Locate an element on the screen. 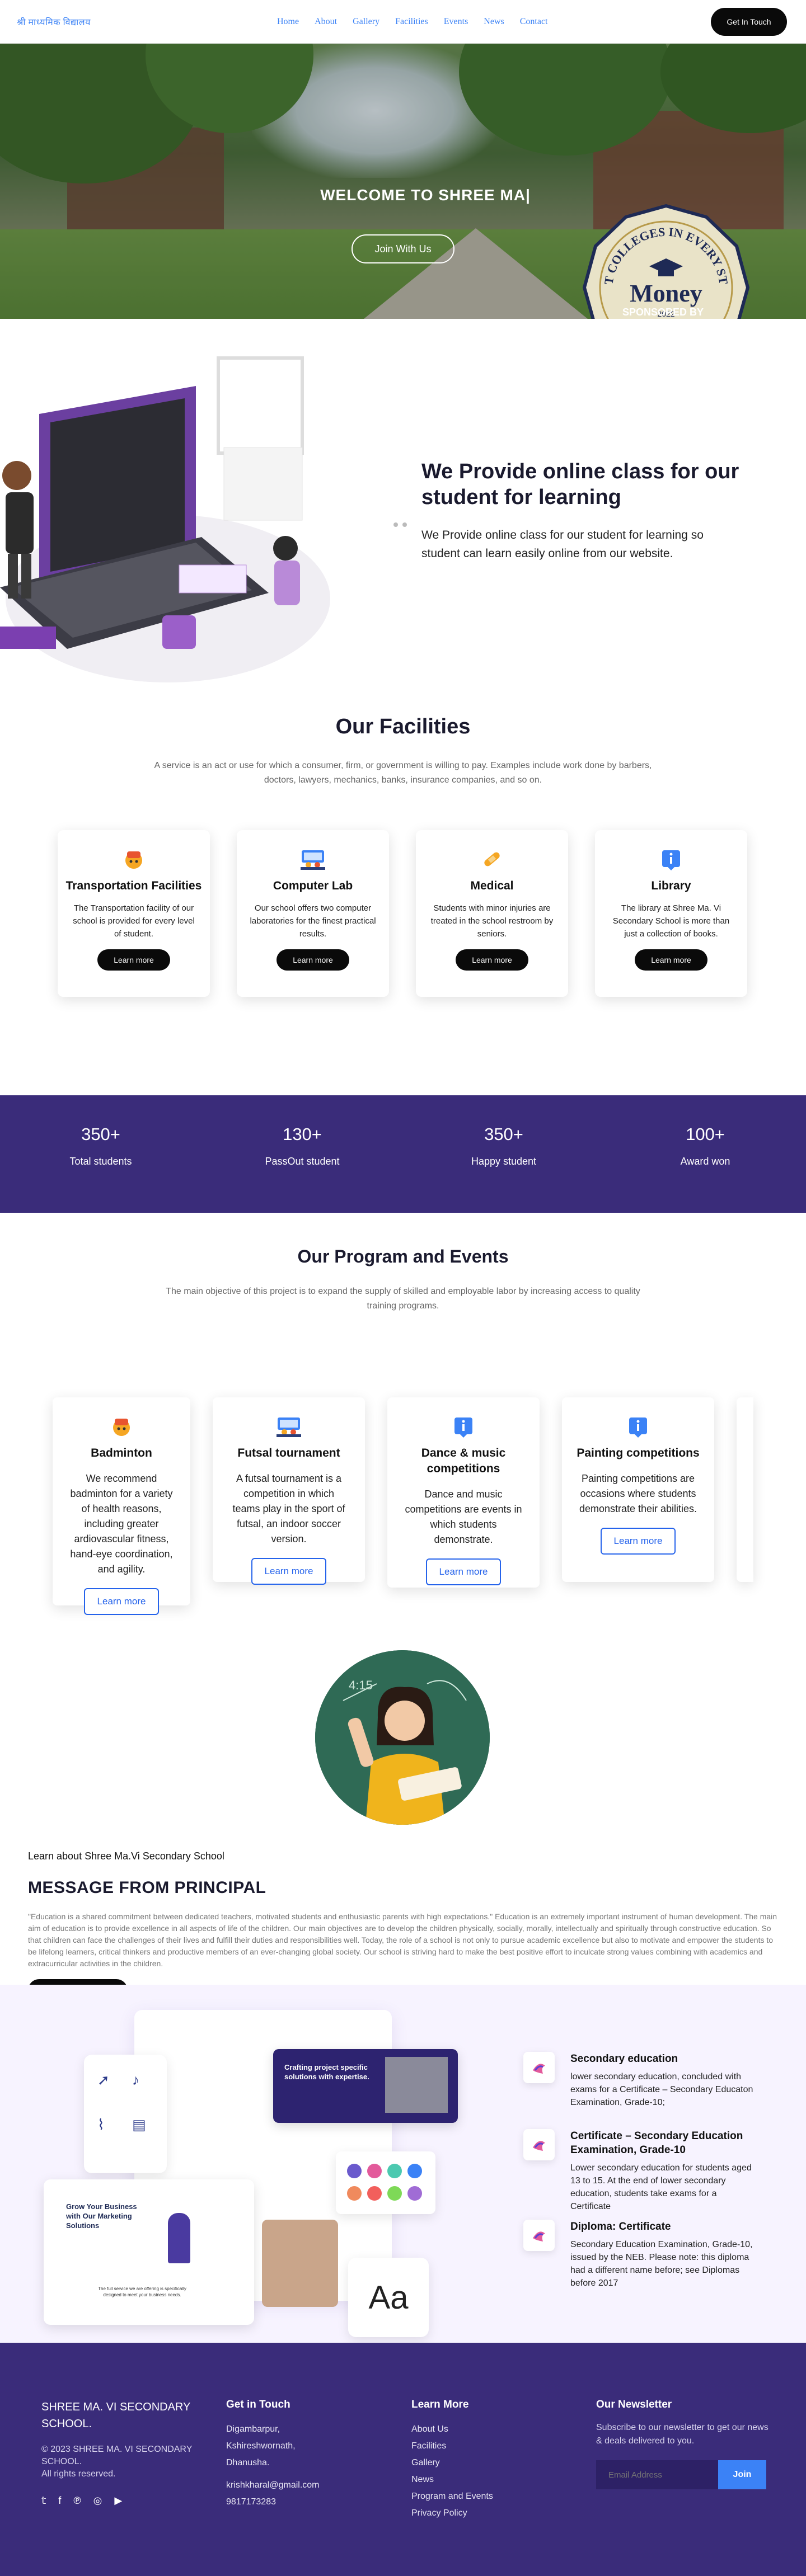  programs-title: Our Program and Events is located at coordinates (403, 1256).